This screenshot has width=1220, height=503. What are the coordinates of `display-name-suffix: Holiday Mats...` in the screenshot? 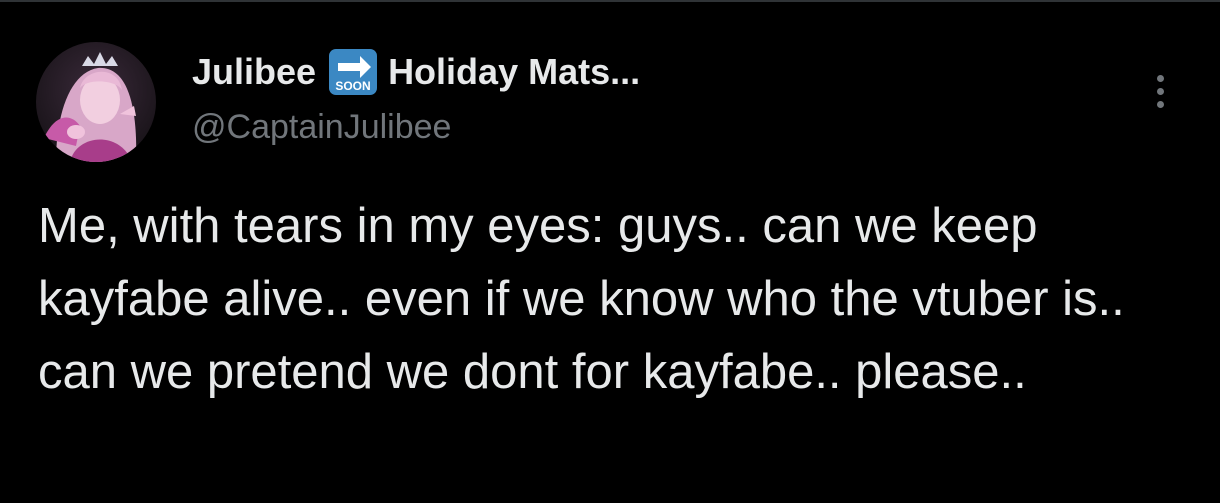 It's located at (514, 72).